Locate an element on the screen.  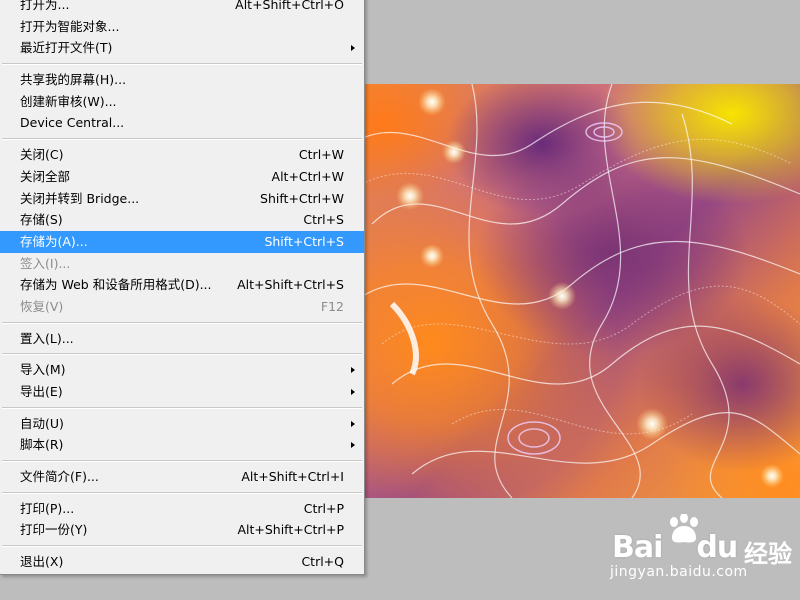
menu-item: 关闭(C) Ctrl+W is located at coordinates (182, 155).